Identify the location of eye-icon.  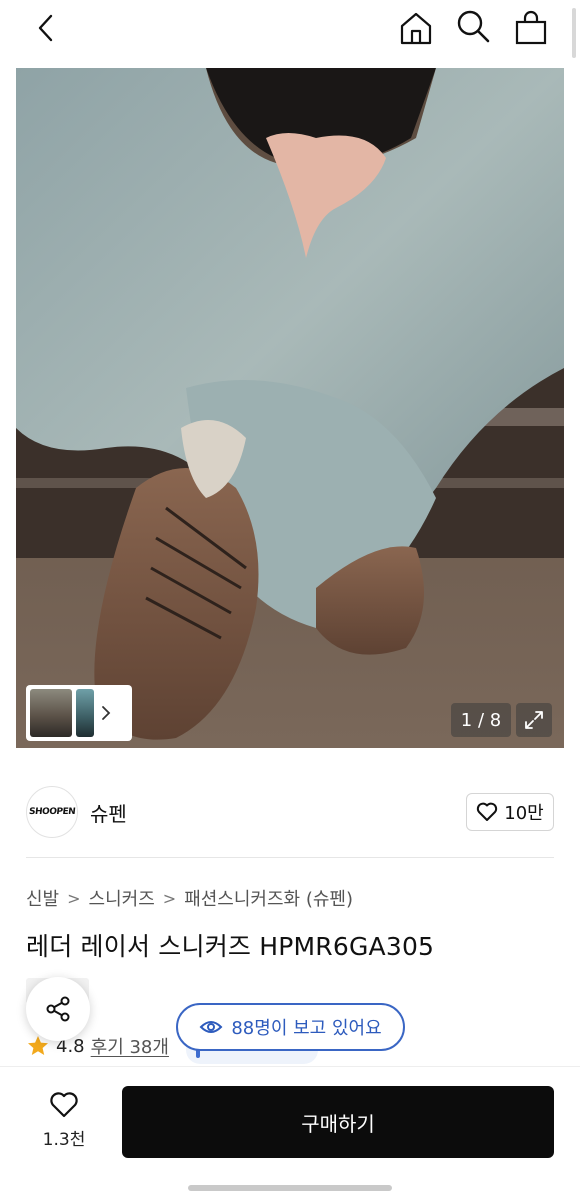
(211, 1027).